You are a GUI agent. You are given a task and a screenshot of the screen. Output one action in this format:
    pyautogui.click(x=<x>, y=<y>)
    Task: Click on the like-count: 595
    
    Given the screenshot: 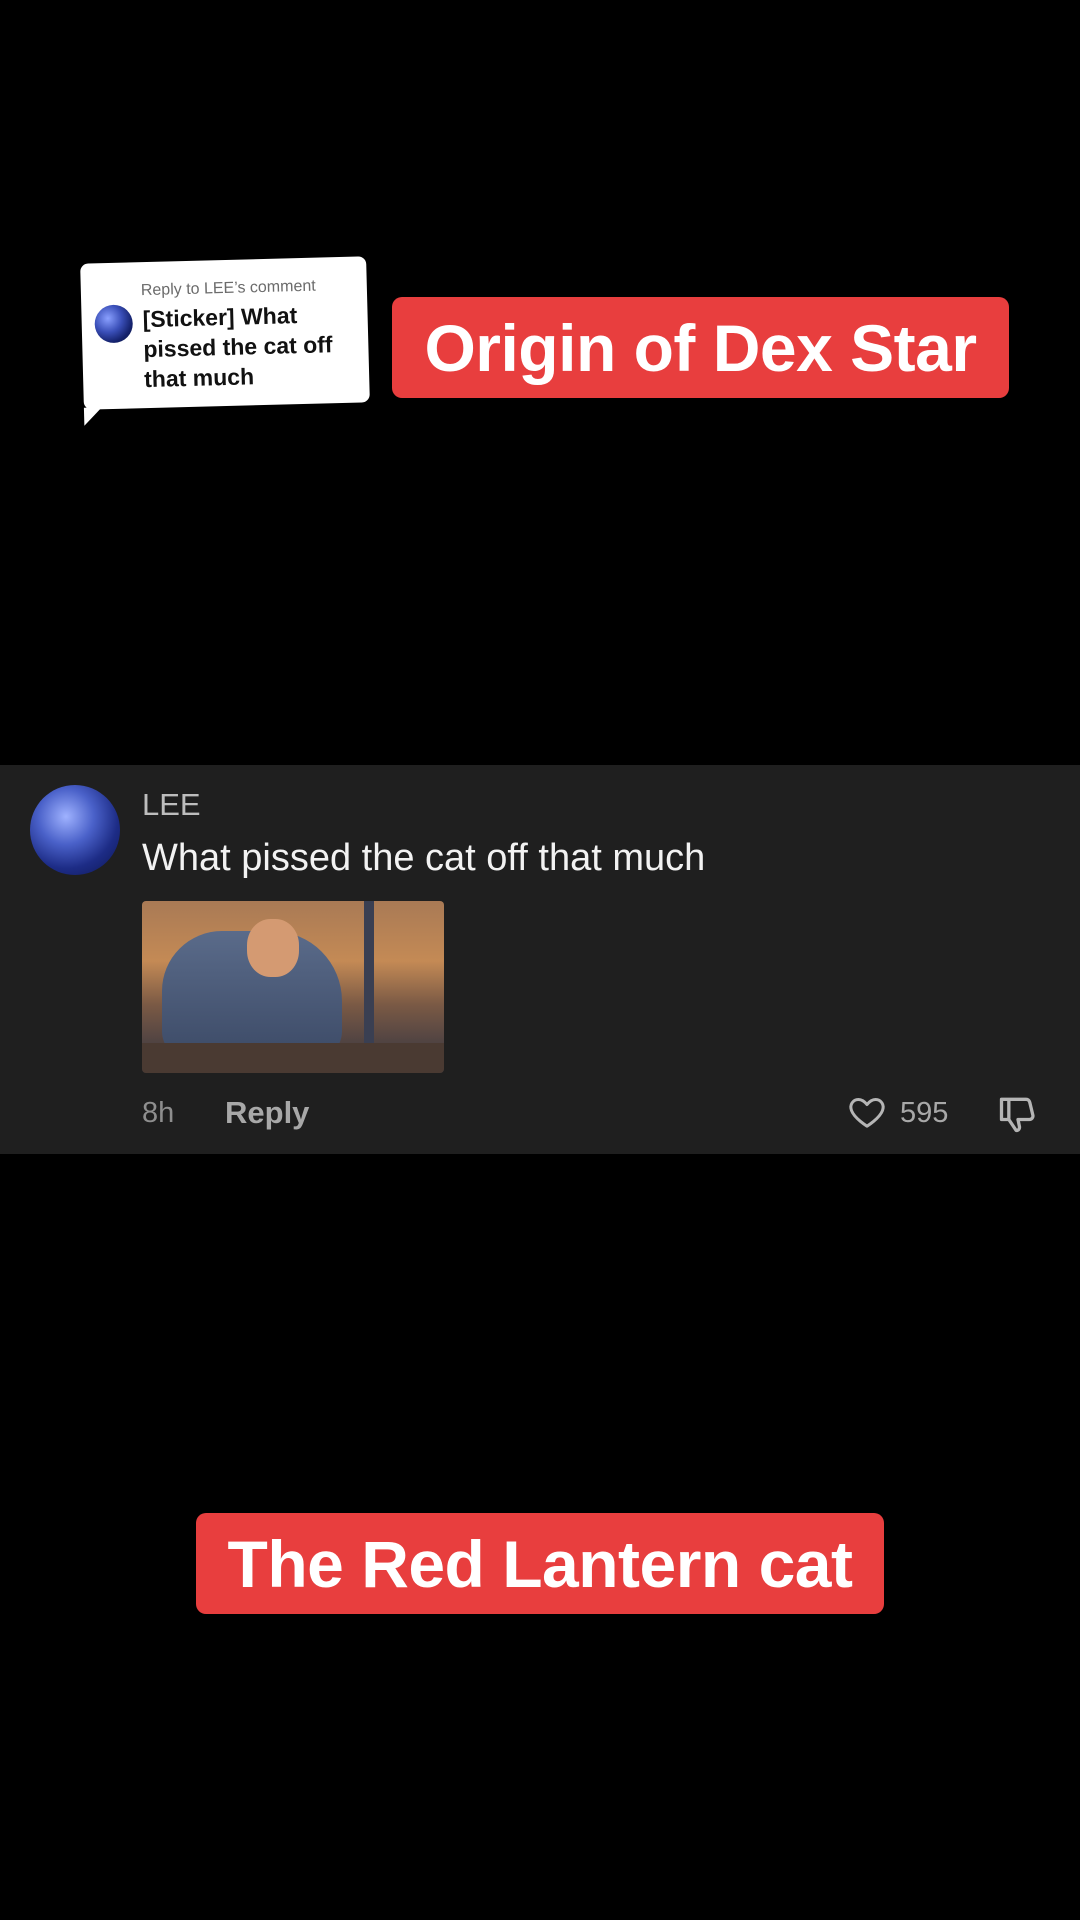 What is the action you would take?
    pyautogui.click(x=924, y=1113)
    